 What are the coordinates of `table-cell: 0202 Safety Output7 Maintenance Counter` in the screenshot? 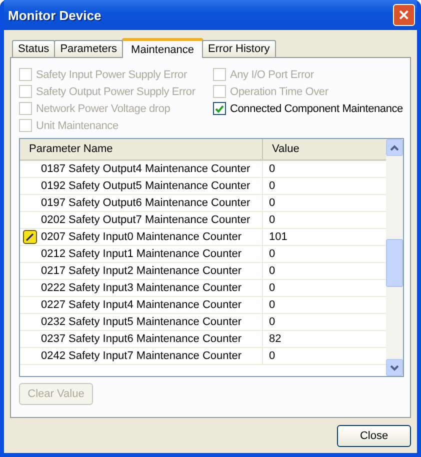 It's located at (145, 220).